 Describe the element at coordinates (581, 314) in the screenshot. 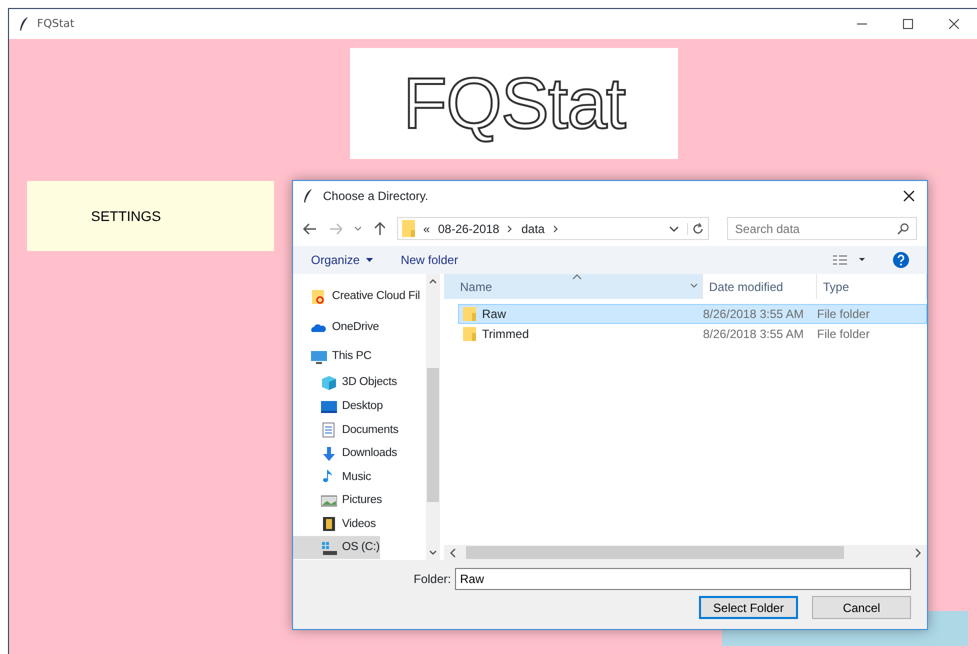

I see `file-name: Raw` at that location.